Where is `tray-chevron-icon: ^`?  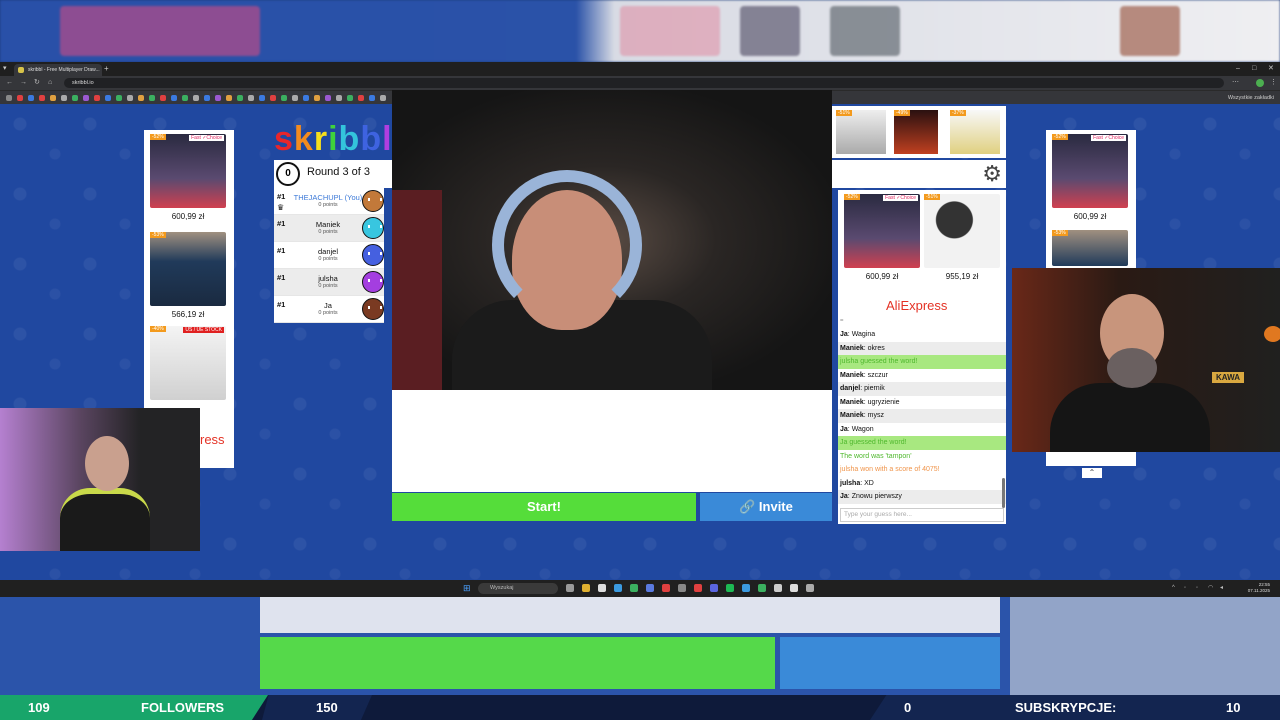
tray-chevron-icon: ^ is located at coordinates (1173, 588).